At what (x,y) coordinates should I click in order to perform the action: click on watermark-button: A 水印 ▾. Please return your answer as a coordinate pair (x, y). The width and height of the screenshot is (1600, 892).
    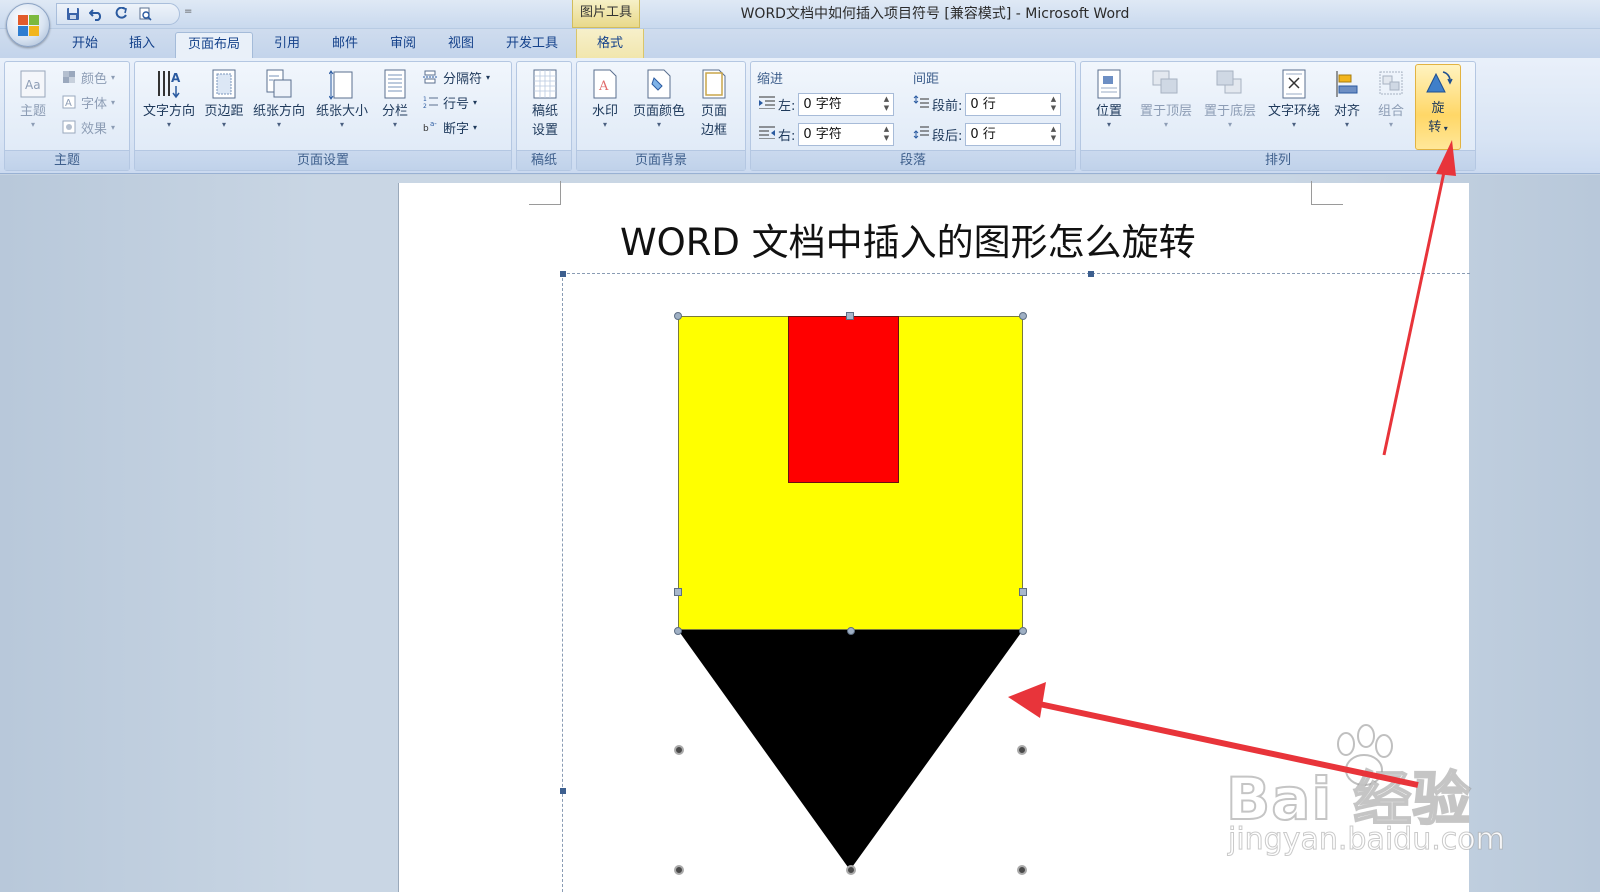
    Looking at the image, I should click on (605, 98).